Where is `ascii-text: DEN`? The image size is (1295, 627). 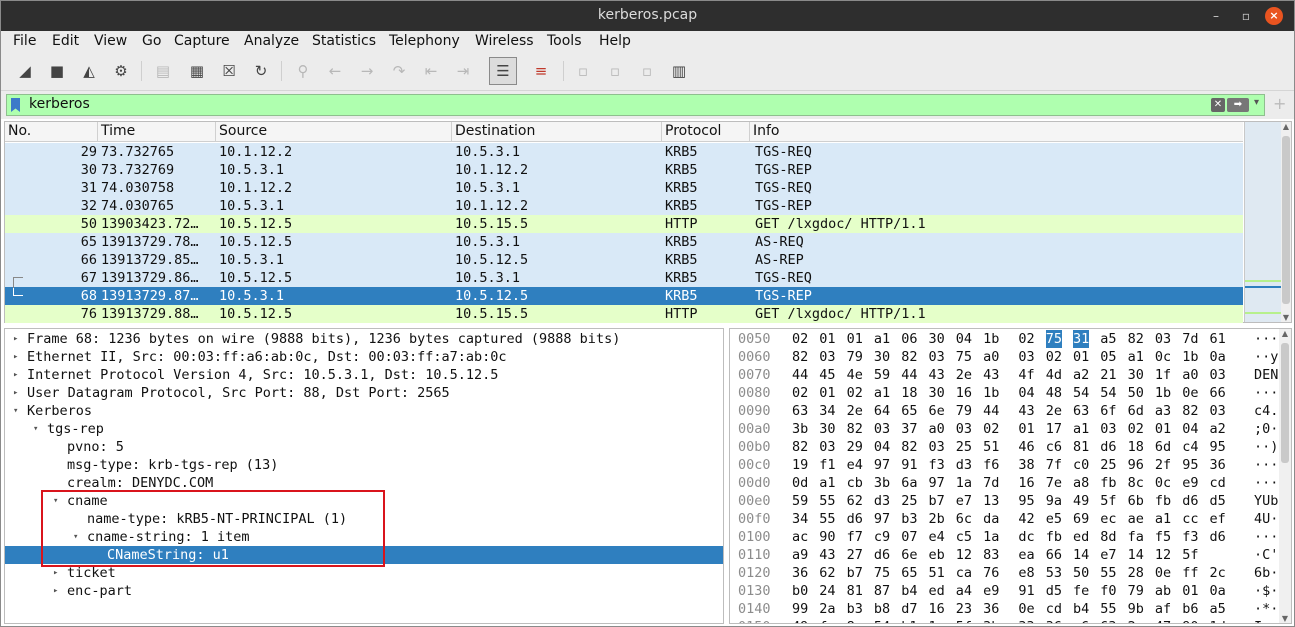
ascii-text: DEN is located at coordinates (1266, 375).